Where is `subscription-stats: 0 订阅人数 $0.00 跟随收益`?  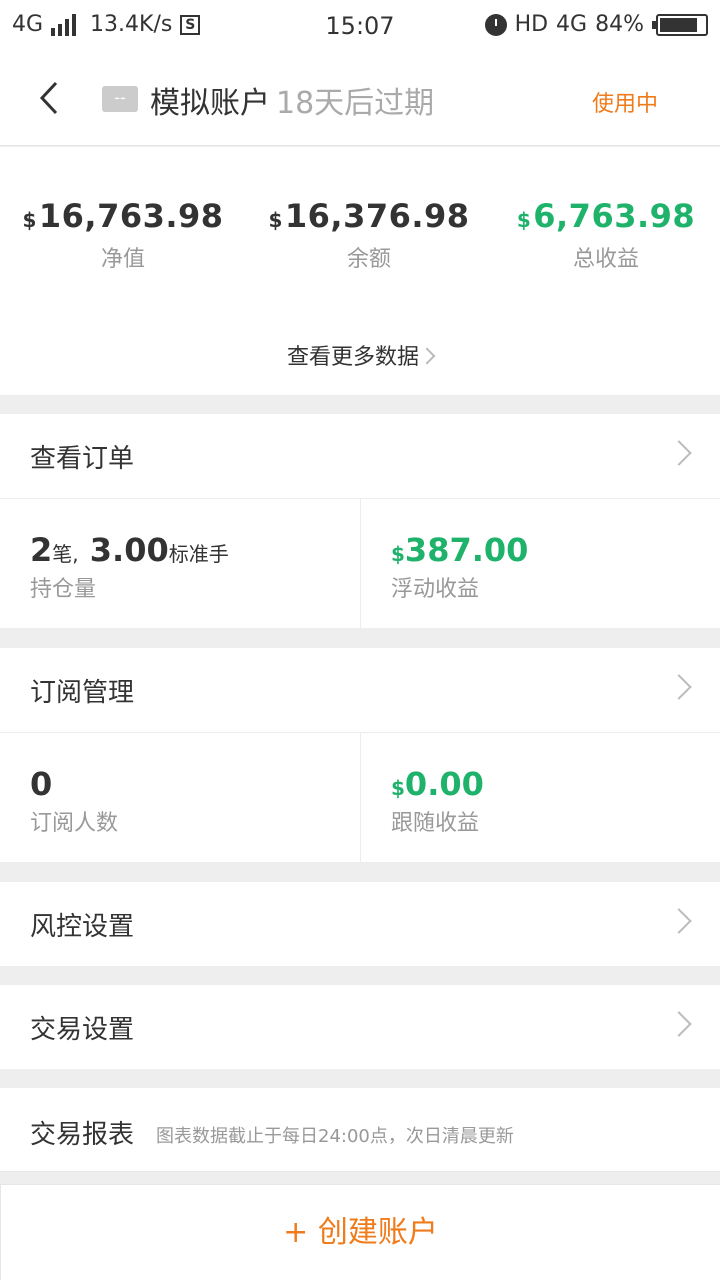 subscription-stats: 0 订阅人数 $0.00 跟随收益 is located at coordinates (360, 797).